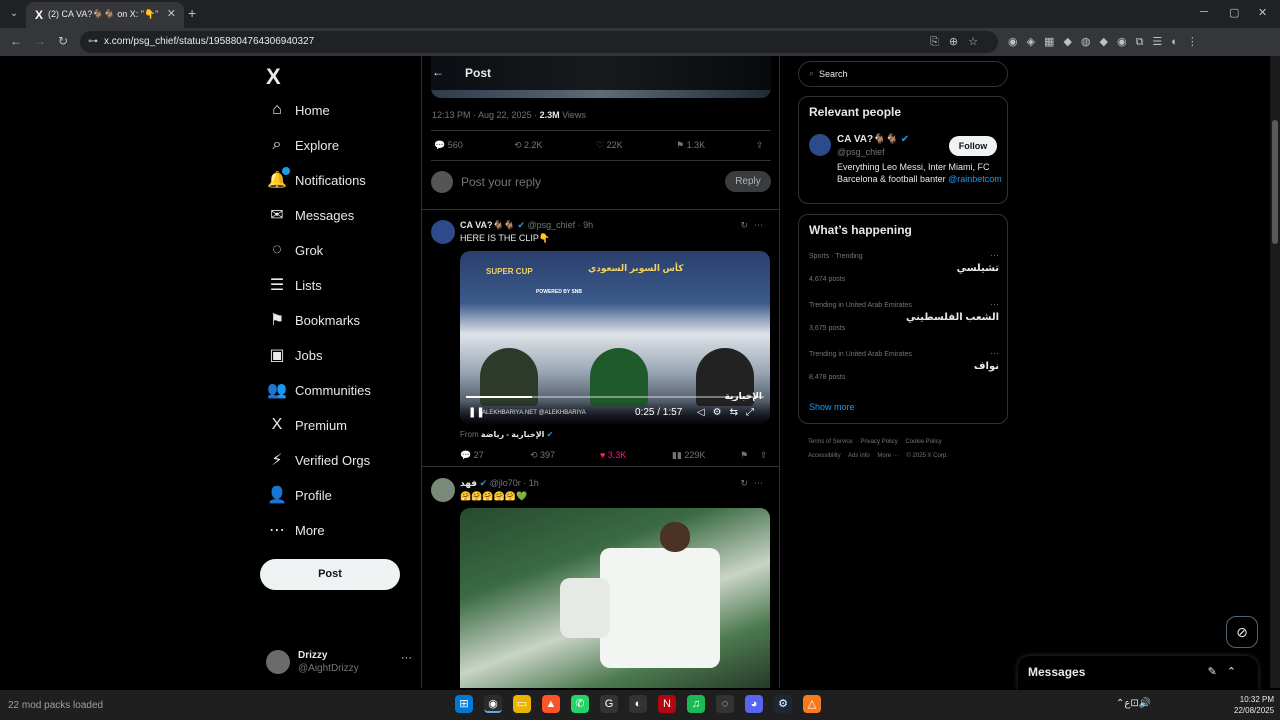 The image size is (1280, 720). What do you see at coordinates (615, 397) in the screenshot?
I see `video-progress` at bounding box center [615, 397].